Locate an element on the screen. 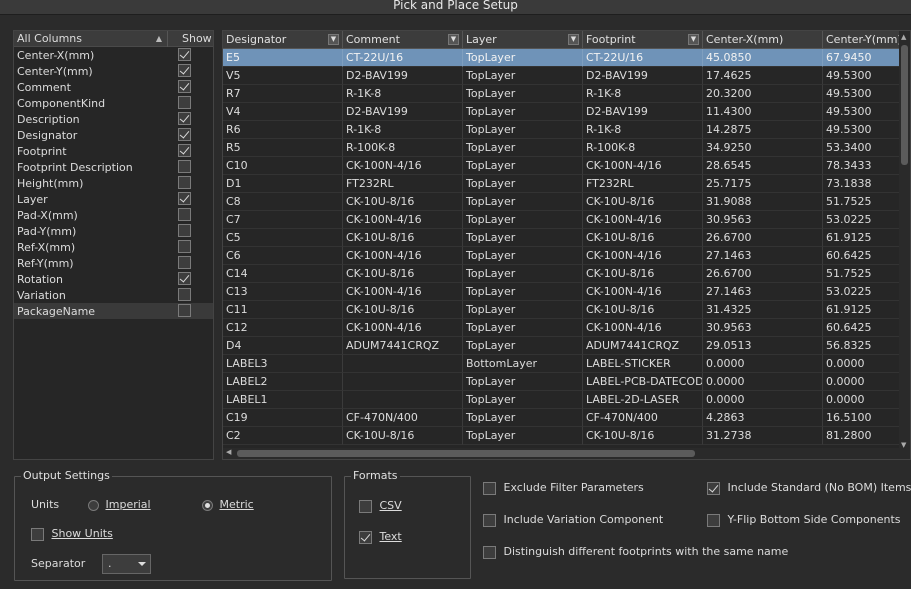  column-item-label: Ref-X(mm) is located at coordinates (46, 247).